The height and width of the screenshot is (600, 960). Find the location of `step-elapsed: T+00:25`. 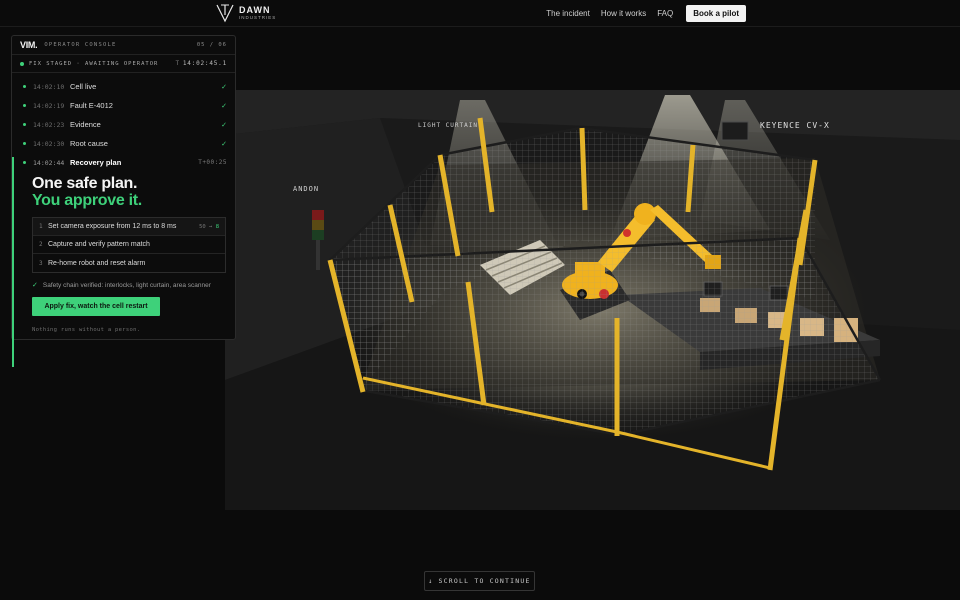

step-elapsed: T+00:25 is located at coordinates (212, 162).